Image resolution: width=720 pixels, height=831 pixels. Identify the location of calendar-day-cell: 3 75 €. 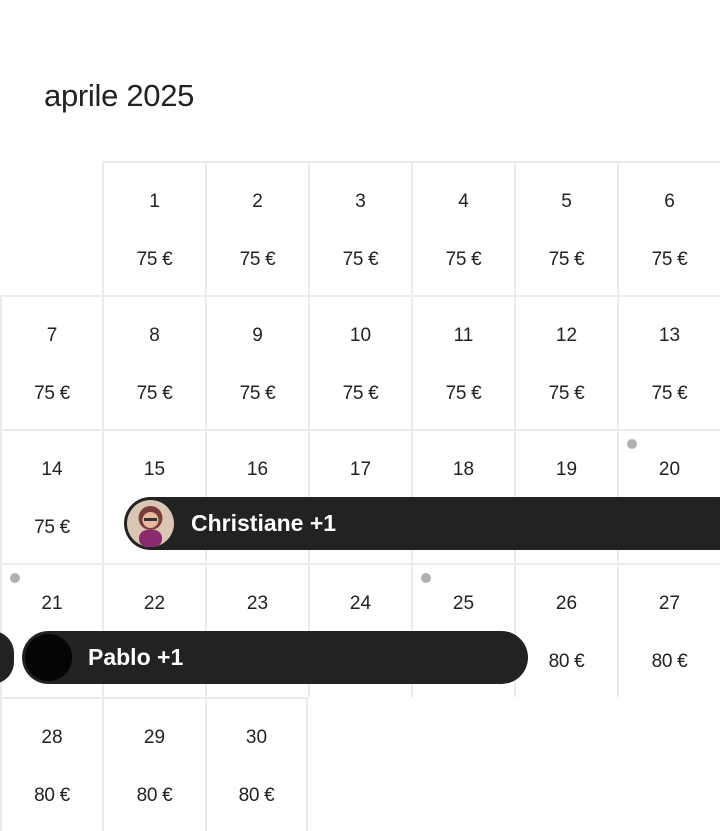
(359, 228).